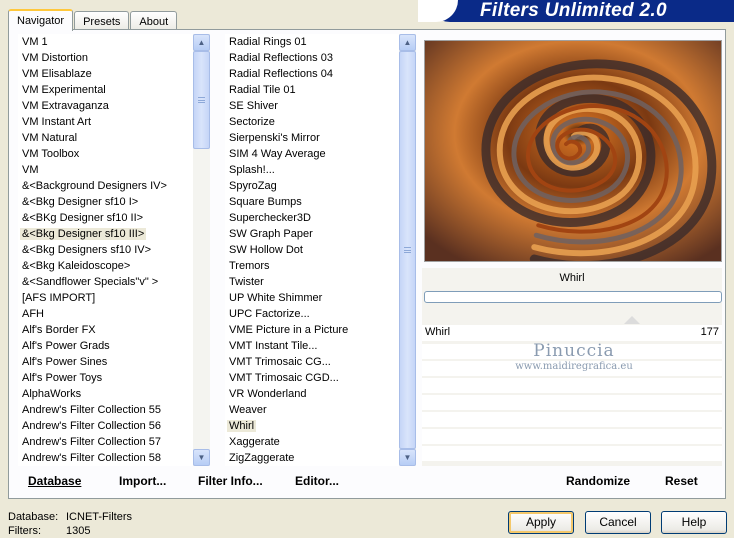 The height and width of the screenshot is (538, 734). Describe the element at coordinates (106, 138) in the screenshot. I see `list-item: VM Natural` at that location.